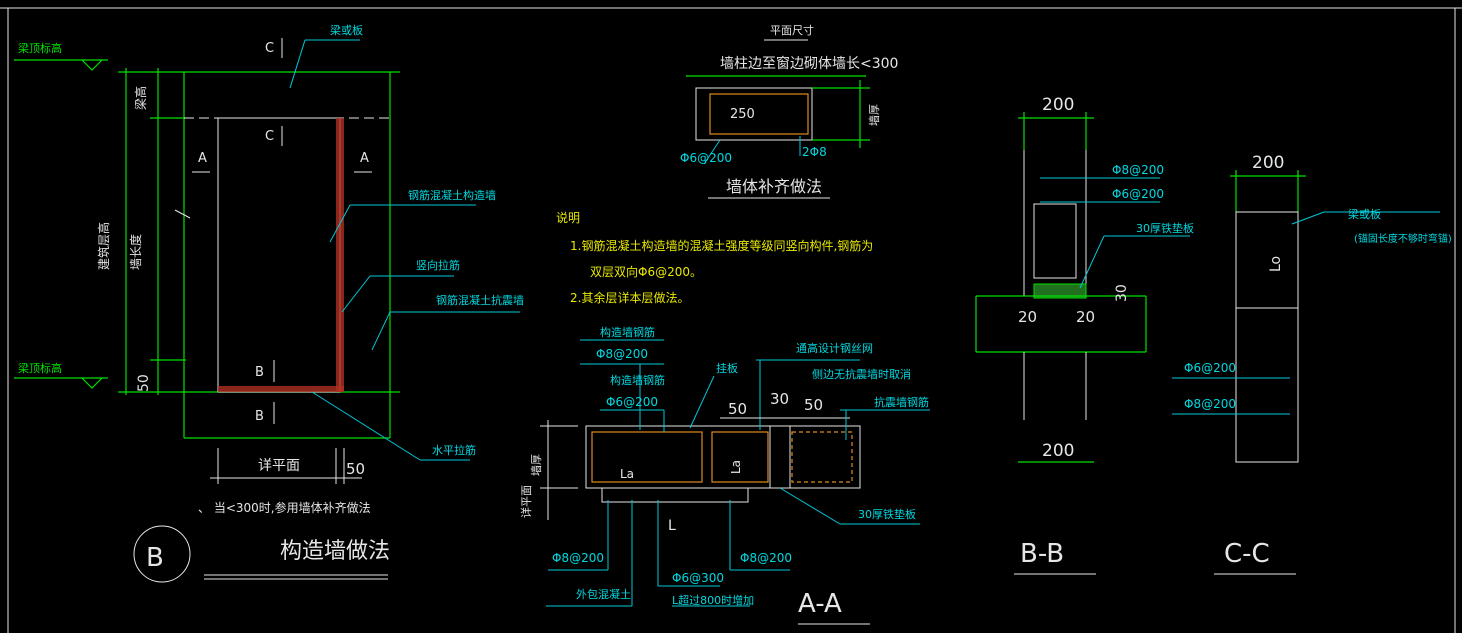 Image resolution: width=1462 pixels, height=633 pixels. I want to click on notes-line-3: 2.其余层详本层做法。, so click(629, 297).